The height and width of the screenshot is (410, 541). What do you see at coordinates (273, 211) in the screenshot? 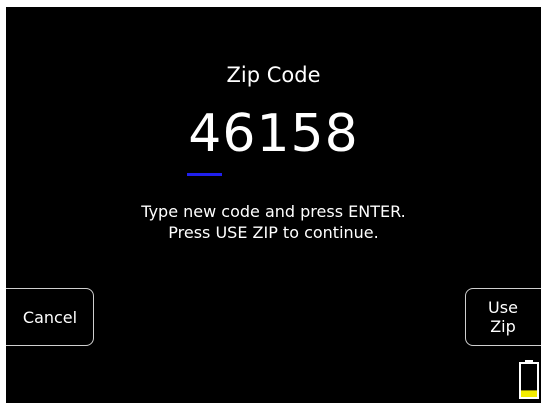
I see `instruction-line-1: Type new code and press ENTER.` at bounding box center [273, 211].